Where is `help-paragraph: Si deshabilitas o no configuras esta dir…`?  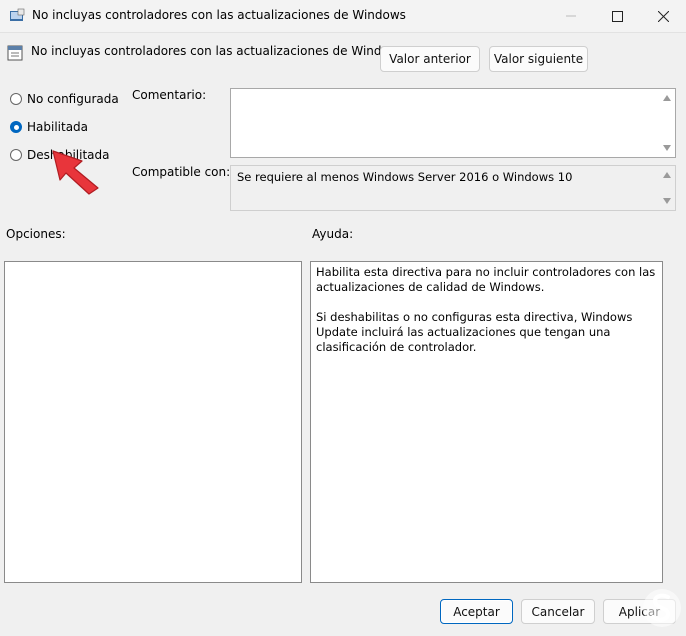 help-paragraph: Si deshabilitas o no configuras esta dir… is located at coordinates (474, 332).